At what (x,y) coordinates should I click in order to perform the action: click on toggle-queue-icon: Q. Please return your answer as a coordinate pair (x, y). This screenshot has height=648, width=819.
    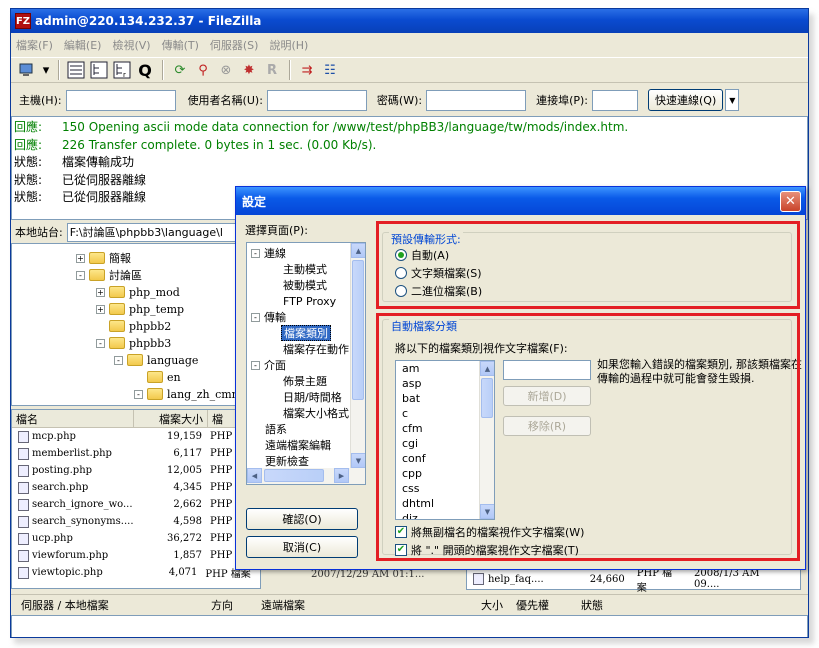
    Looking at the image, I should click on (145, 70).